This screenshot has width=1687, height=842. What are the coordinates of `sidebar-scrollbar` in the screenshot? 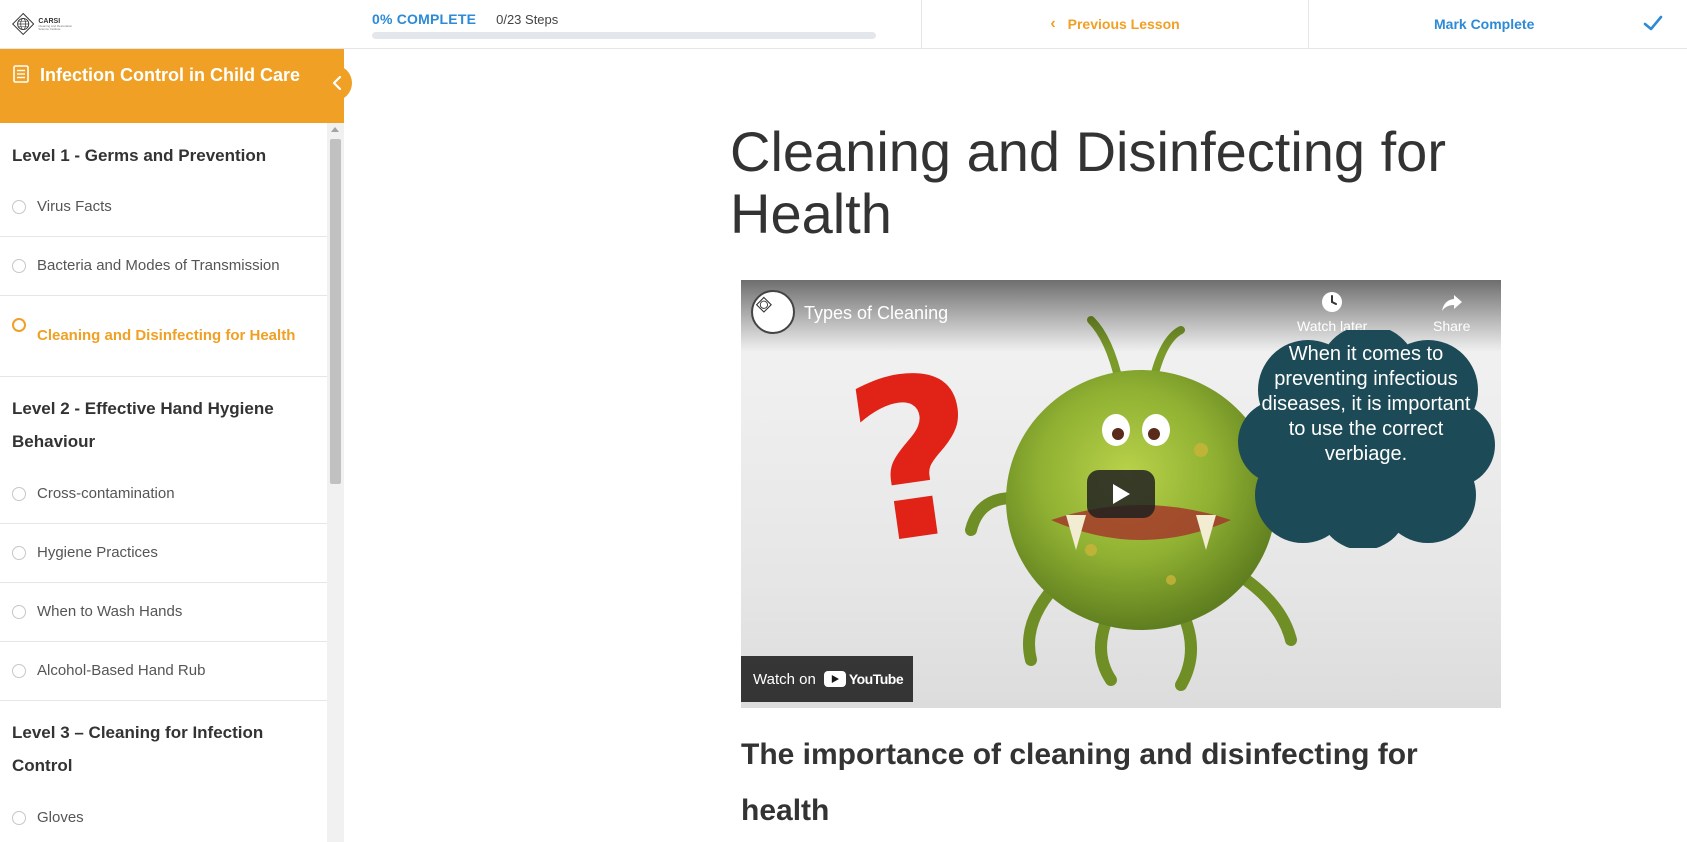 It's located at (335, 482).